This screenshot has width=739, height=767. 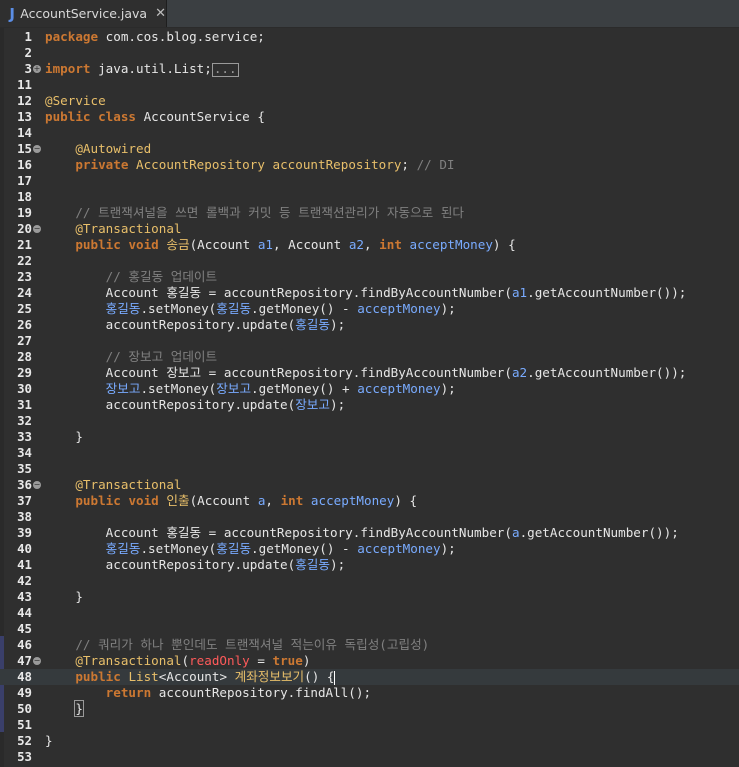 I want to click on code-line: 42, so click(x=369, y=581).